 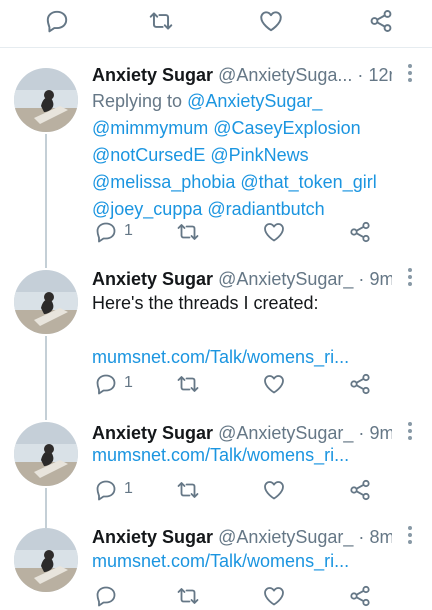 I want to click on timestamp: 12m, so click(x=380, y=75).